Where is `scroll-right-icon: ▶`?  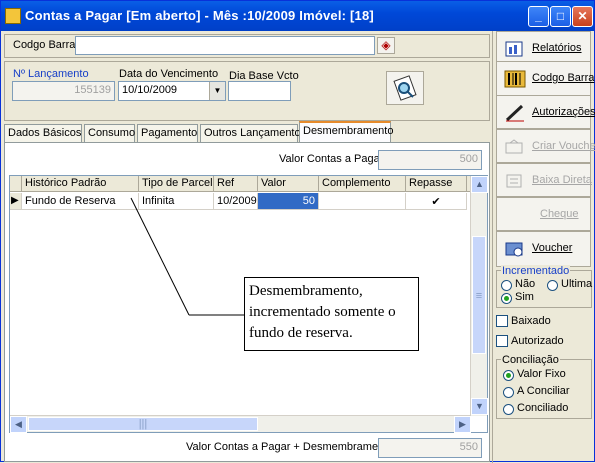 scroll-right-icon: ▶ is located at coordinates (462, 424).